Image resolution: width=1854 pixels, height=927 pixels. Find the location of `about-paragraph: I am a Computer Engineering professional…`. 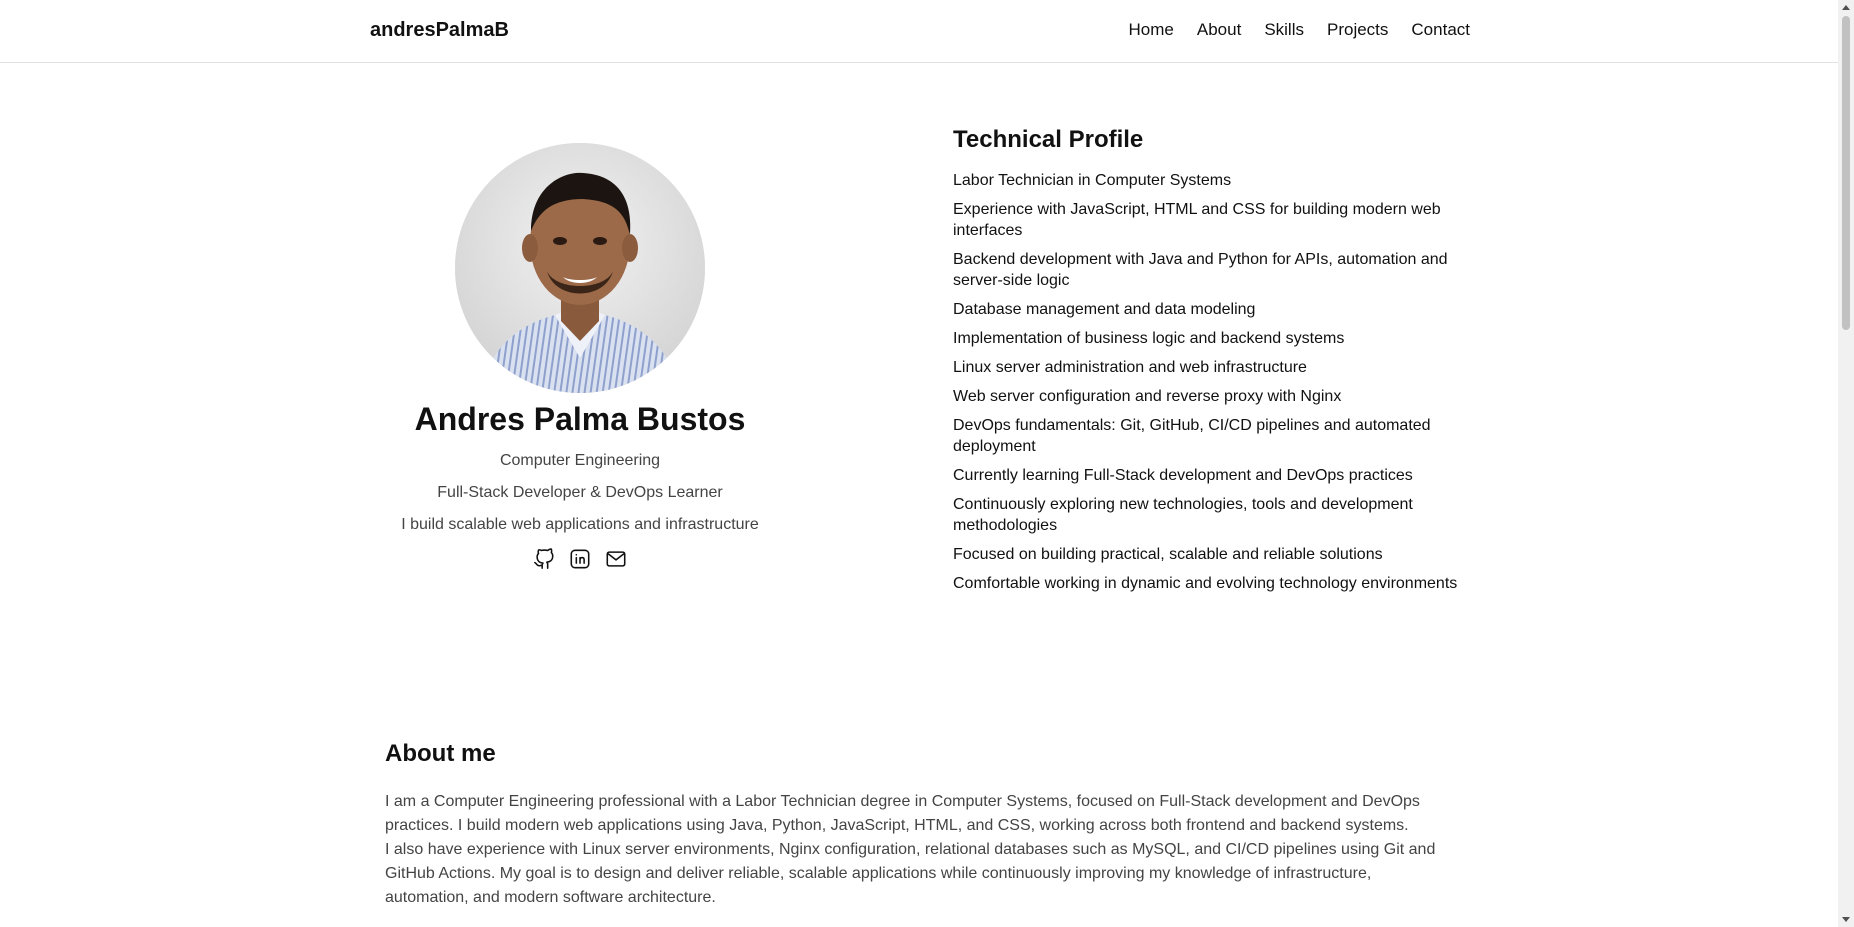

about-paragraph: I am a Computer Engineering professional… is located at coordinates (902, 813).